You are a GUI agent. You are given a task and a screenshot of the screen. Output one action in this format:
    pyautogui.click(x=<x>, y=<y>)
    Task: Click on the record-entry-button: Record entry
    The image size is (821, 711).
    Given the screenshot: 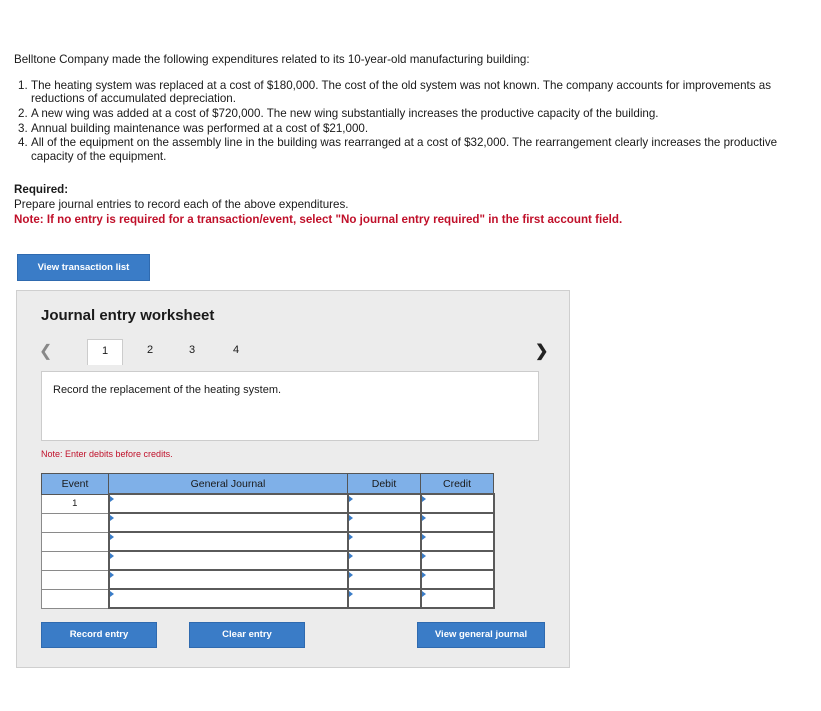 What is the action you would take?
    pyautogui.click(x=99, y=635)
    